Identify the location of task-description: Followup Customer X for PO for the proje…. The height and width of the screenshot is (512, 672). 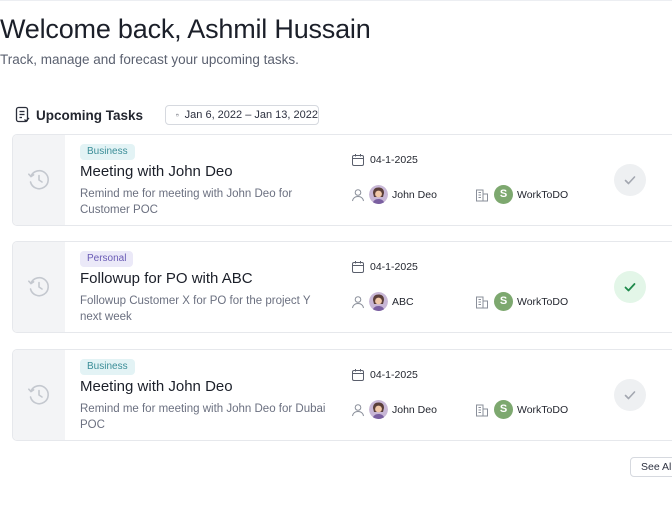
(195, 309).